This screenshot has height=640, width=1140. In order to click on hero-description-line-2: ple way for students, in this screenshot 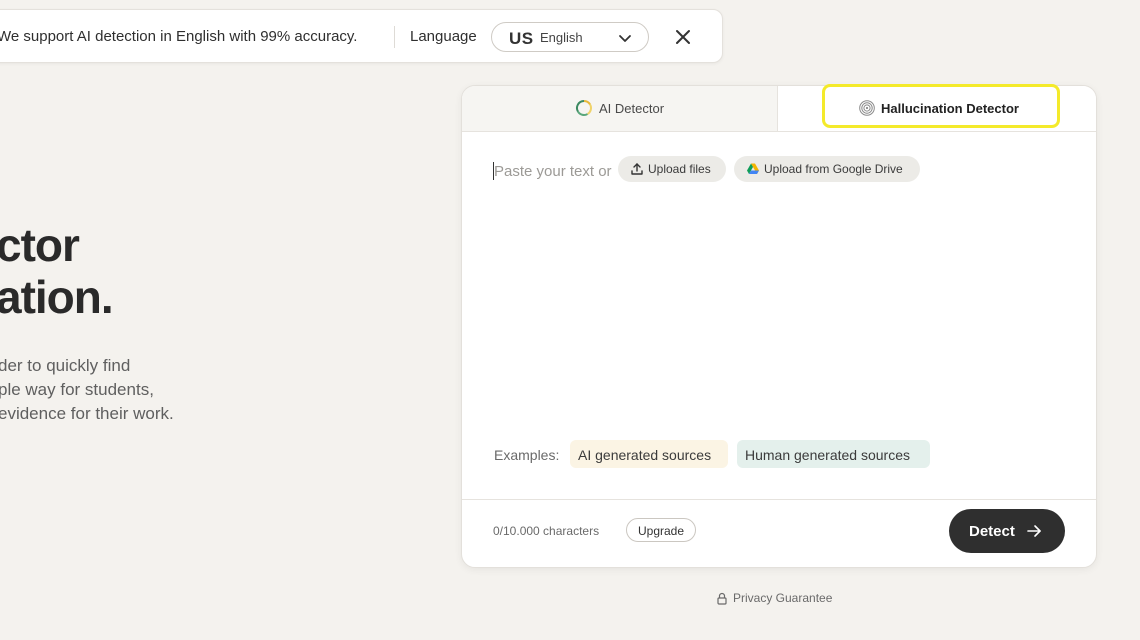, I will do `click(77, 389)`.